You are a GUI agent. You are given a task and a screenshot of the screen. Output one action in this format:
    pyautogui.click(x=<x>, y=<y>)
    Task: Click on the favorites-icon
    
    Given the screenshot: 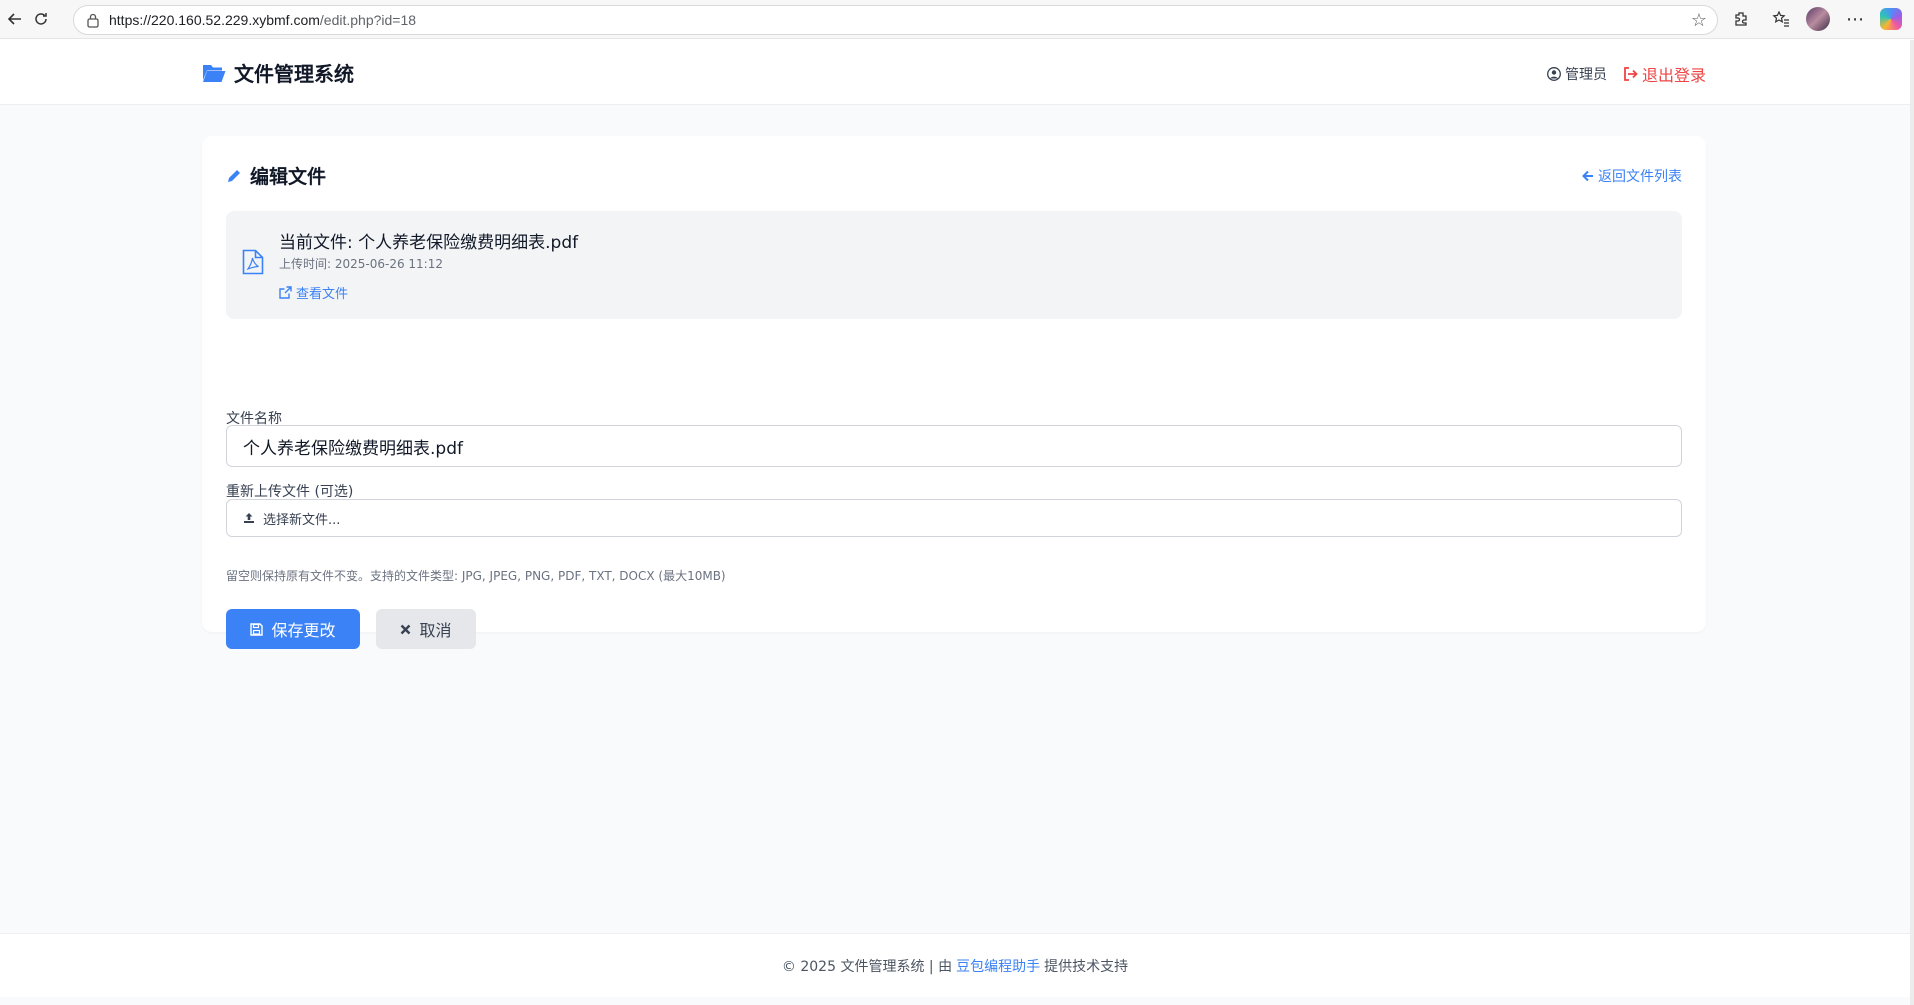 What is the action you would take?
    pyautogui.click(x=1781, y=19)
    